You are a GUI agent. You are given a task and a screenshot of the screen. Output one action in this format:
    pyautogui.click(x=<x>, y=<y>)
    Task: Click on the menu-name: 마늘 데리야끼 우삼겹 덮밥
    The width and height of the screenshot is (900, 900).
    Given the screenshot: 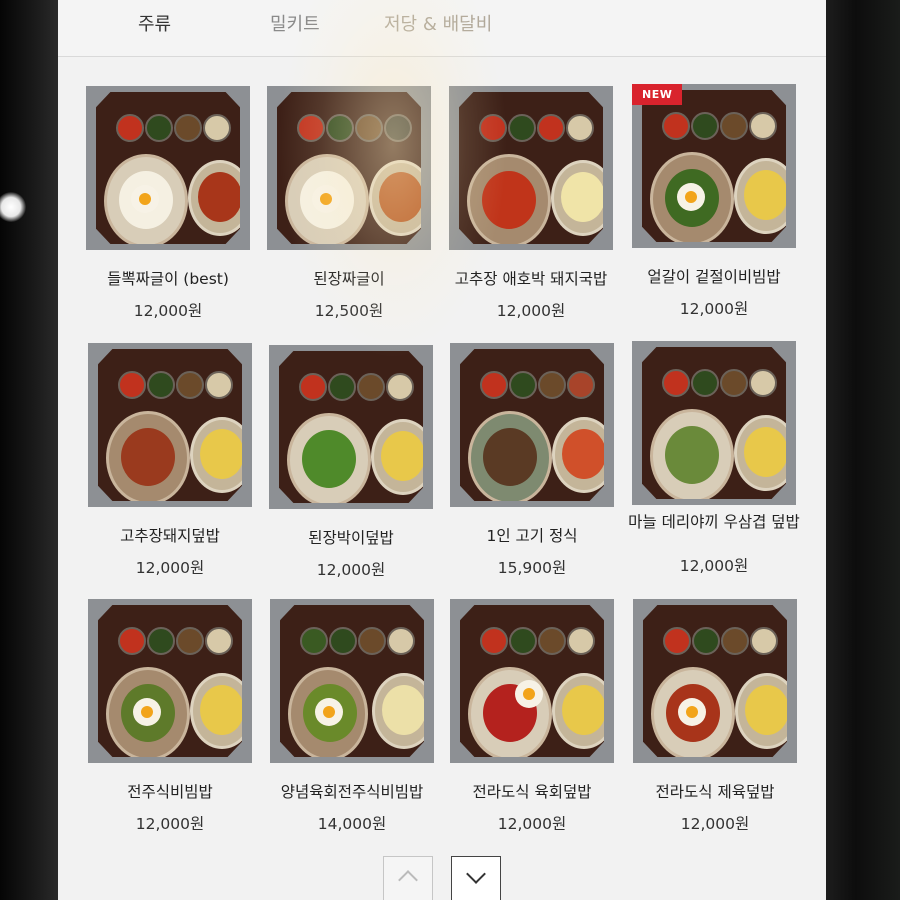 What is the action you would take?
    pyautogui.click(x=714, y=522)
    